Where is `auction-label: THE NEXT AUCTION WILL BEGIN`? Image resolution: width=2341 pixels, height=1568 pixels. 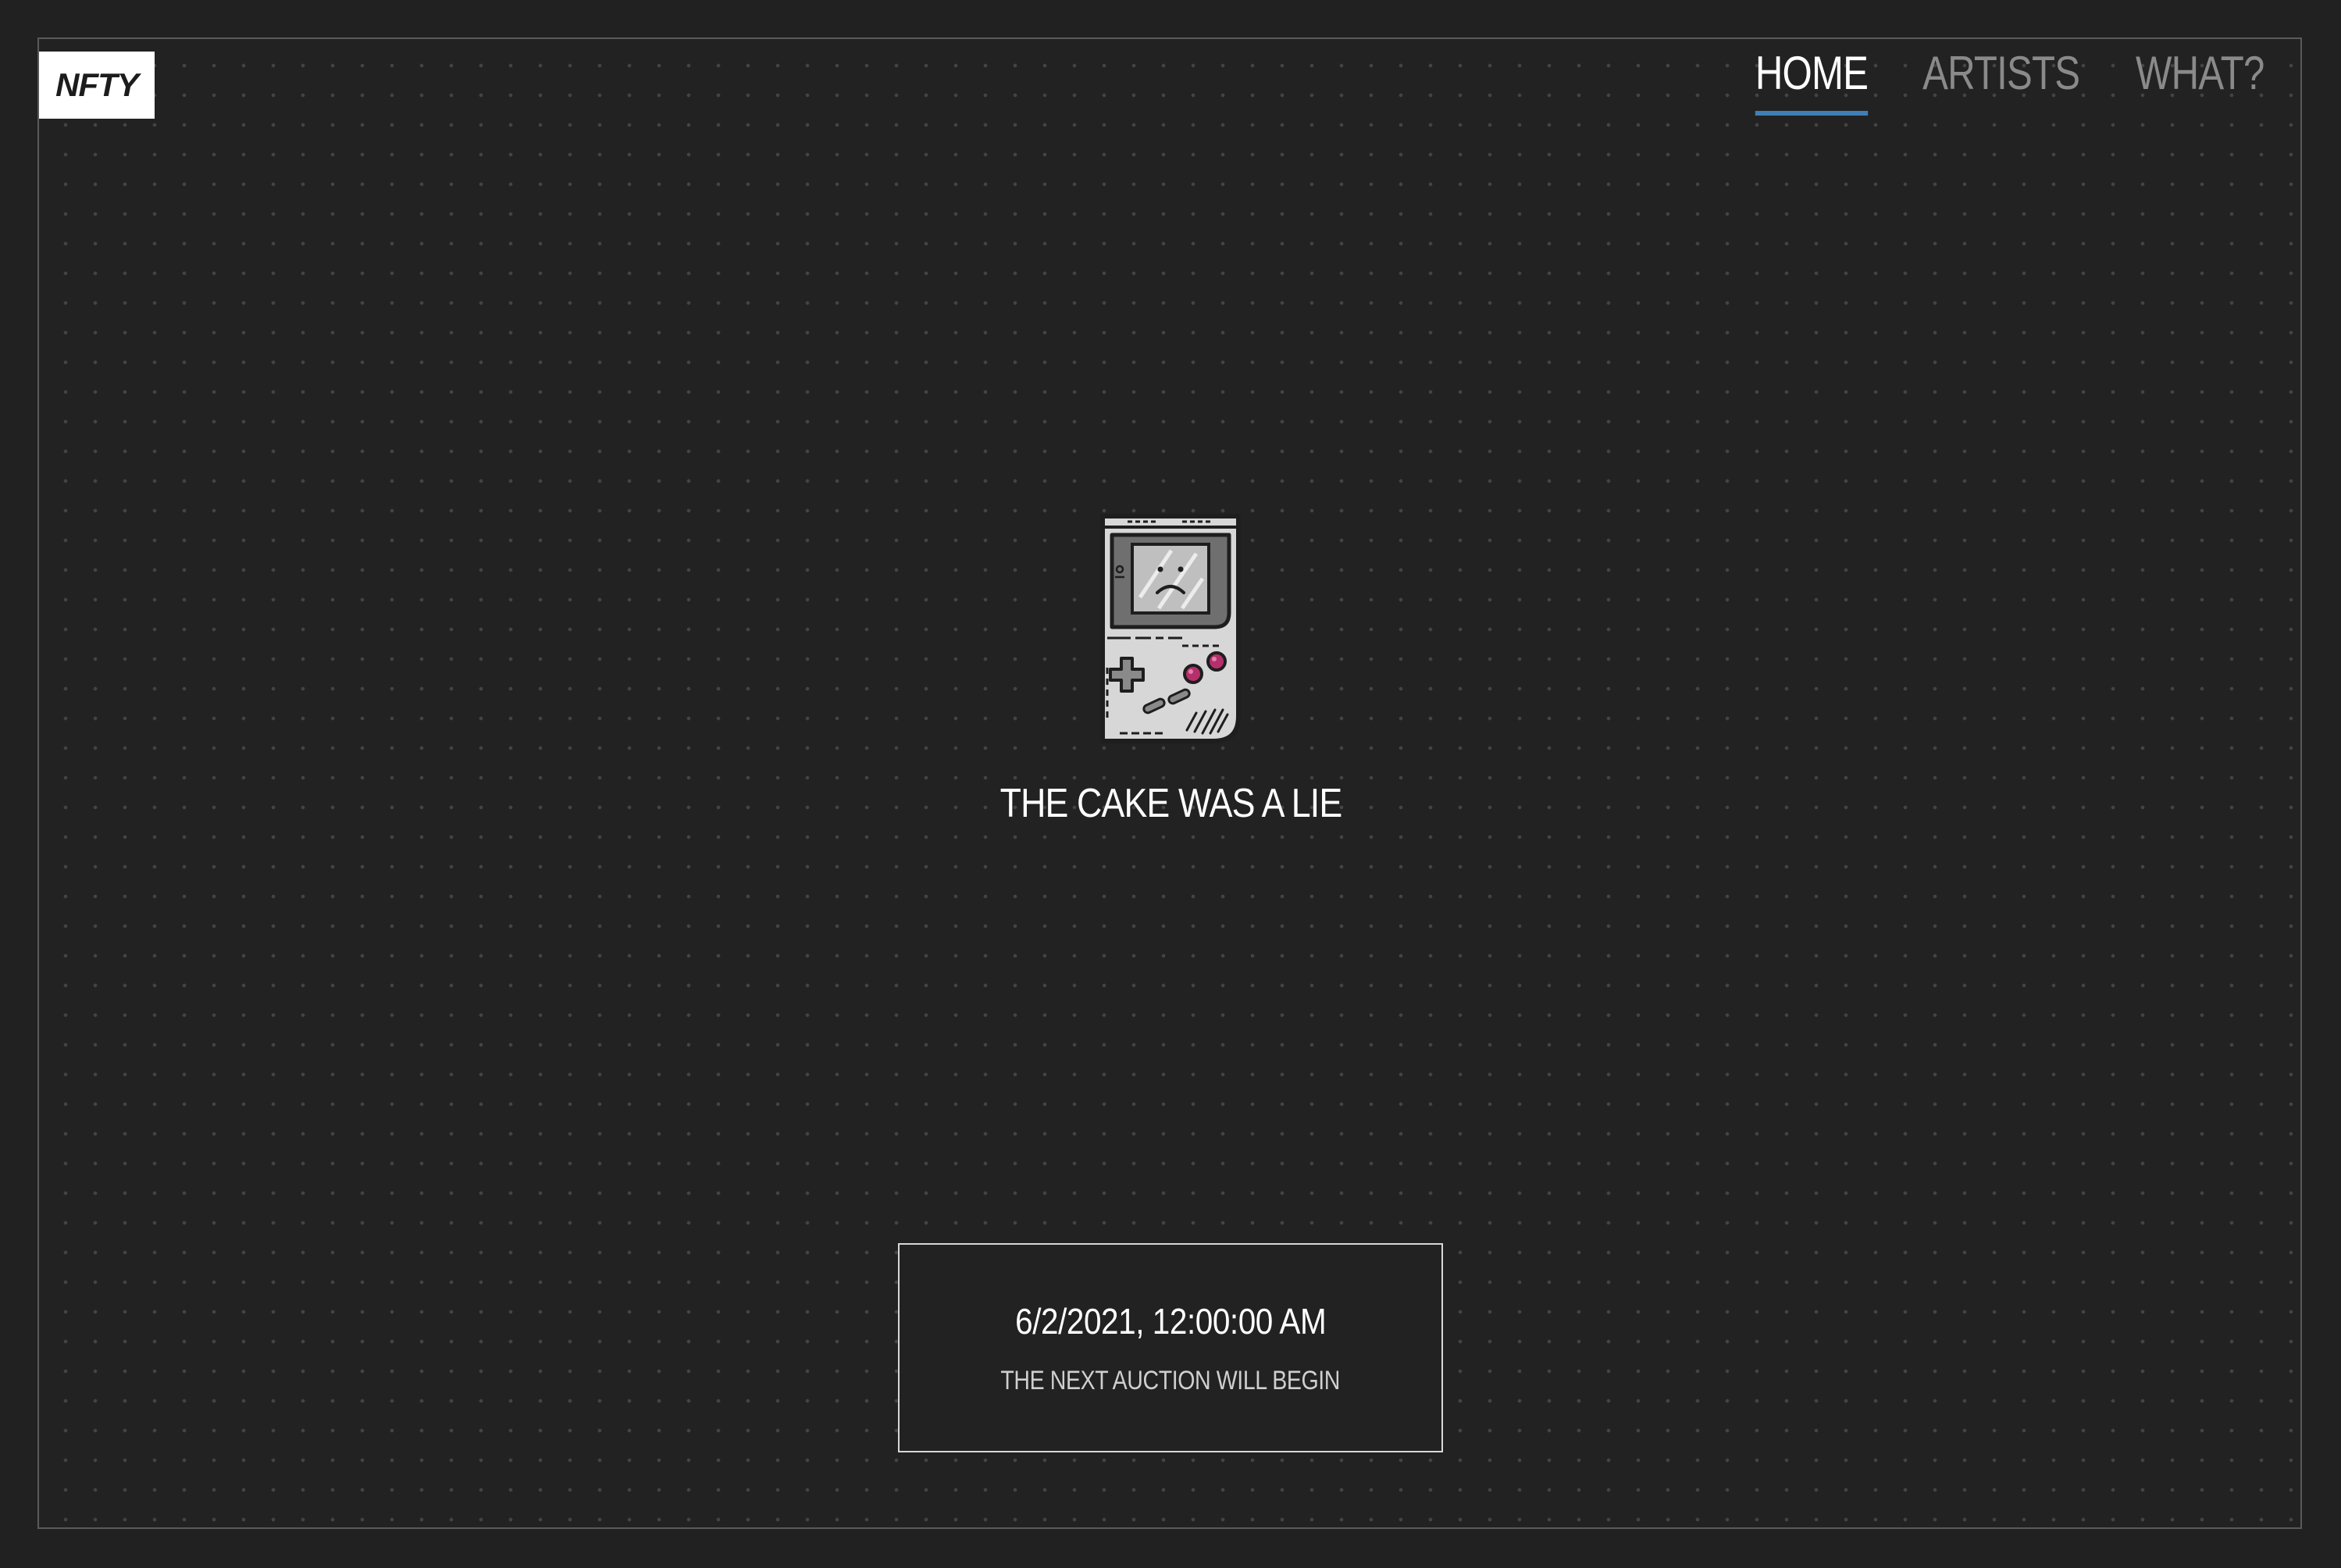
auction-label: THE NEXT AUCTION WILL BEGIN is located at coordinates (1170, 1380).